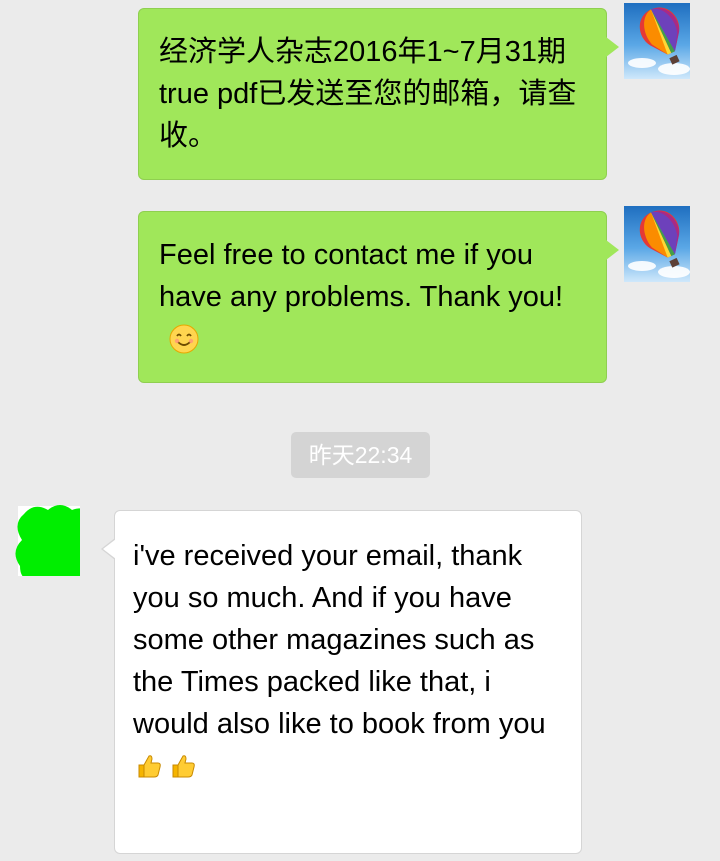  I want to click on message-text: 经济学人杂志2016年1~7月31期true pdf已发送至您的邮箱，请查收。, so click(368, 94).